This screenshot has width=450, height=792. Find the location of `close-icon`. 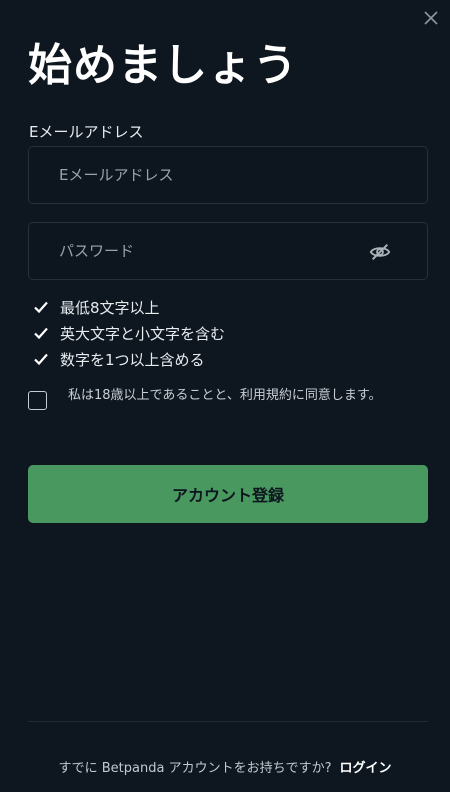

close-icon is located at coordinates (431, 18).